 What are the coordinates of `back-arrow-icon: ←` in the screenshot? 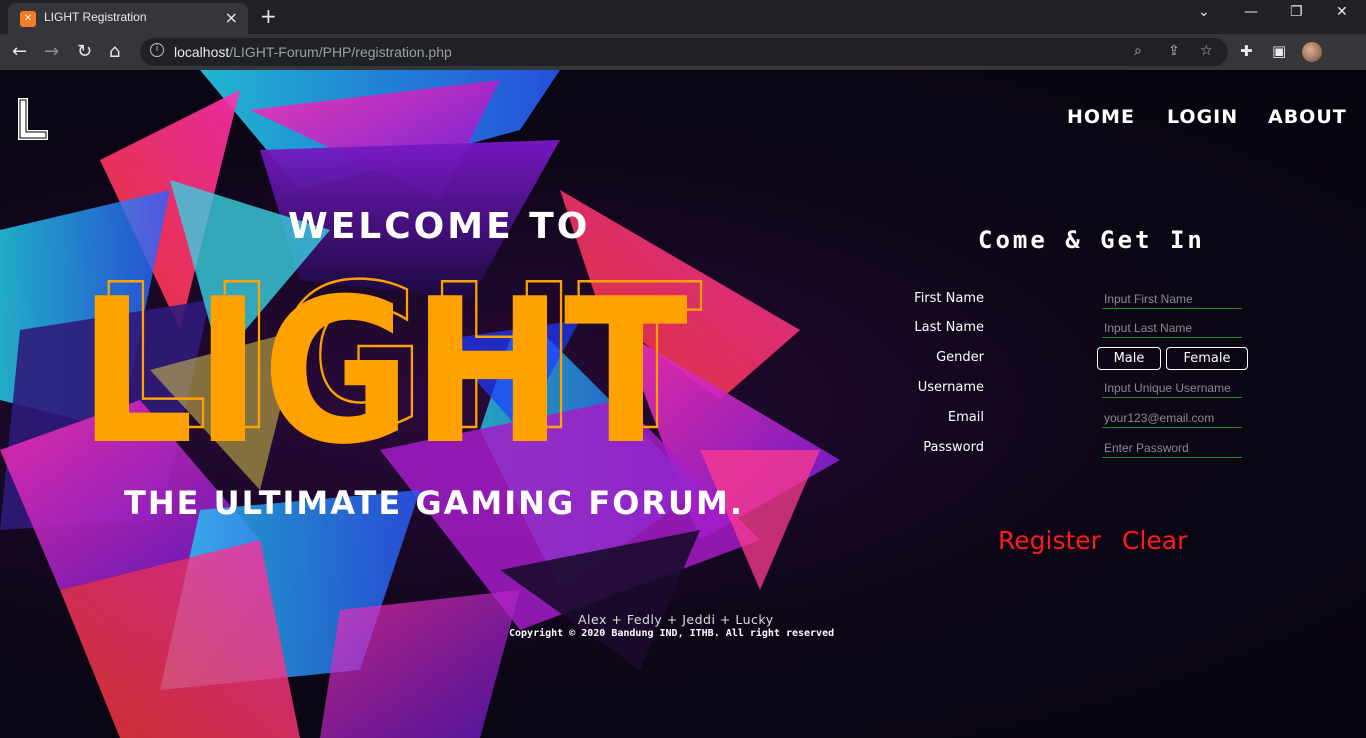 It's located at (19, 51).